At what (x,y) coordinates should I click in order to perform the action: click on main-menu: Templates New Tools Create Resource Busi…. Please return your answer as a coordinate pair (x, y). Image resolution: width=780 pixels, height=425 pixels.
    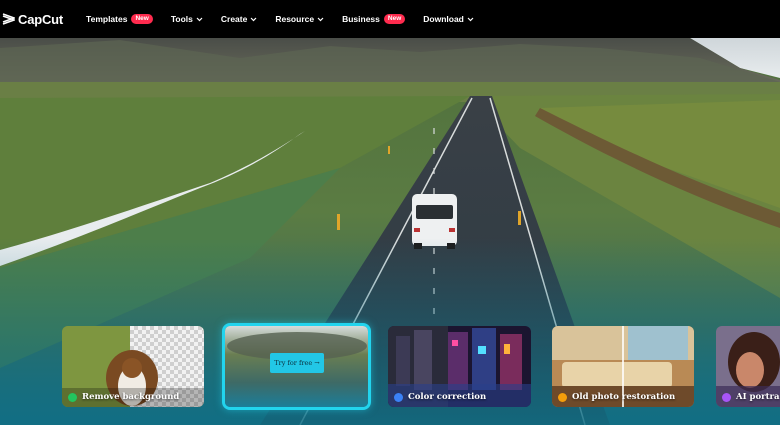
    Looking at the image, I should click on (289, 19).